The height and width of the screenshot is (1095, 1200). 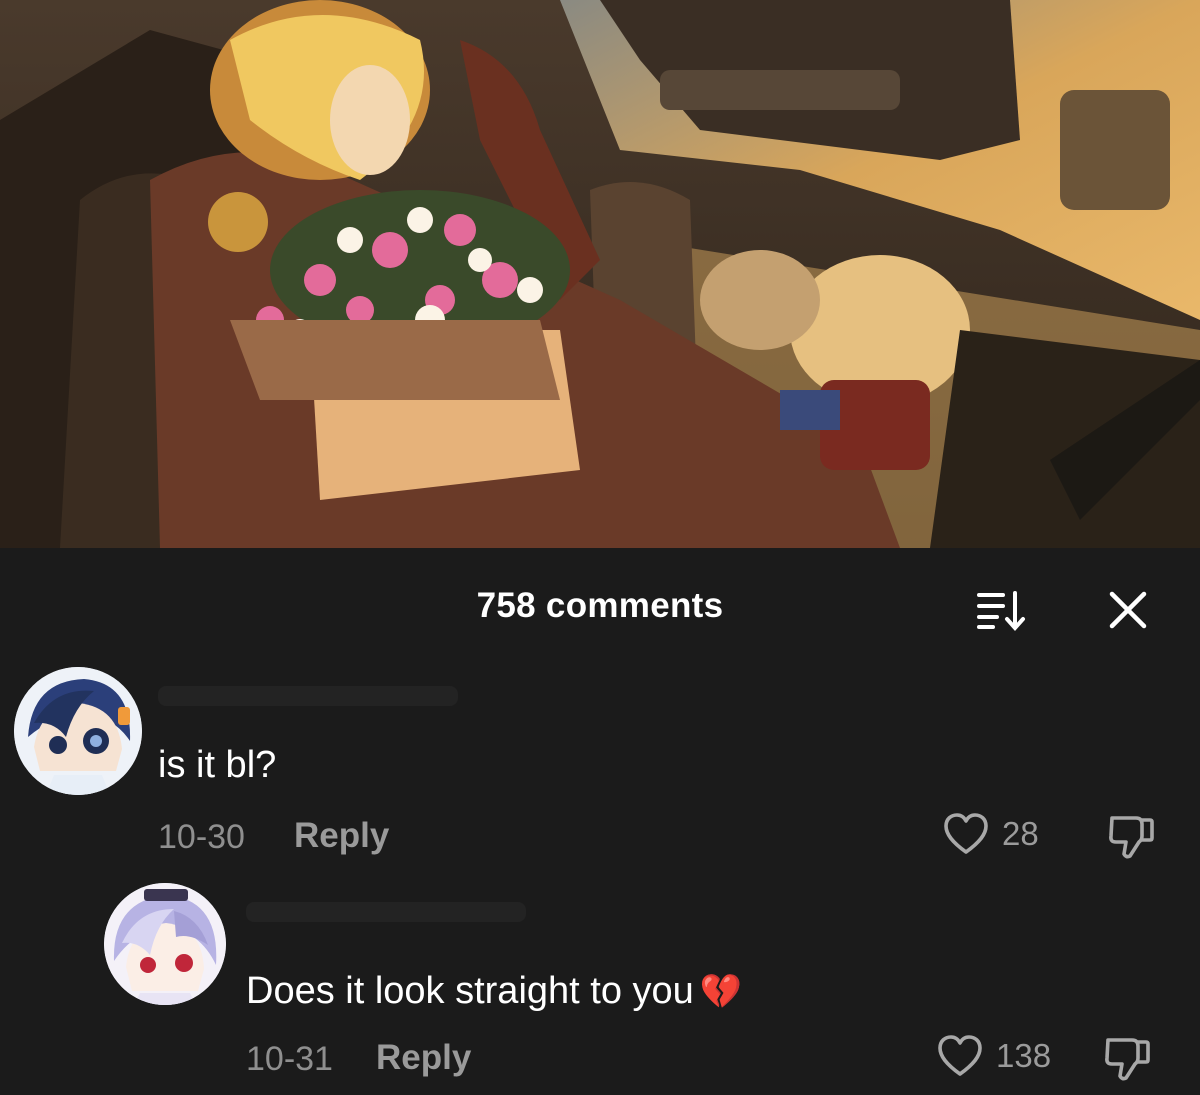 What do you see at coordinates (990, 834) in the screenshot?
I see `like-button: 28` at bounding box center [990, 834].